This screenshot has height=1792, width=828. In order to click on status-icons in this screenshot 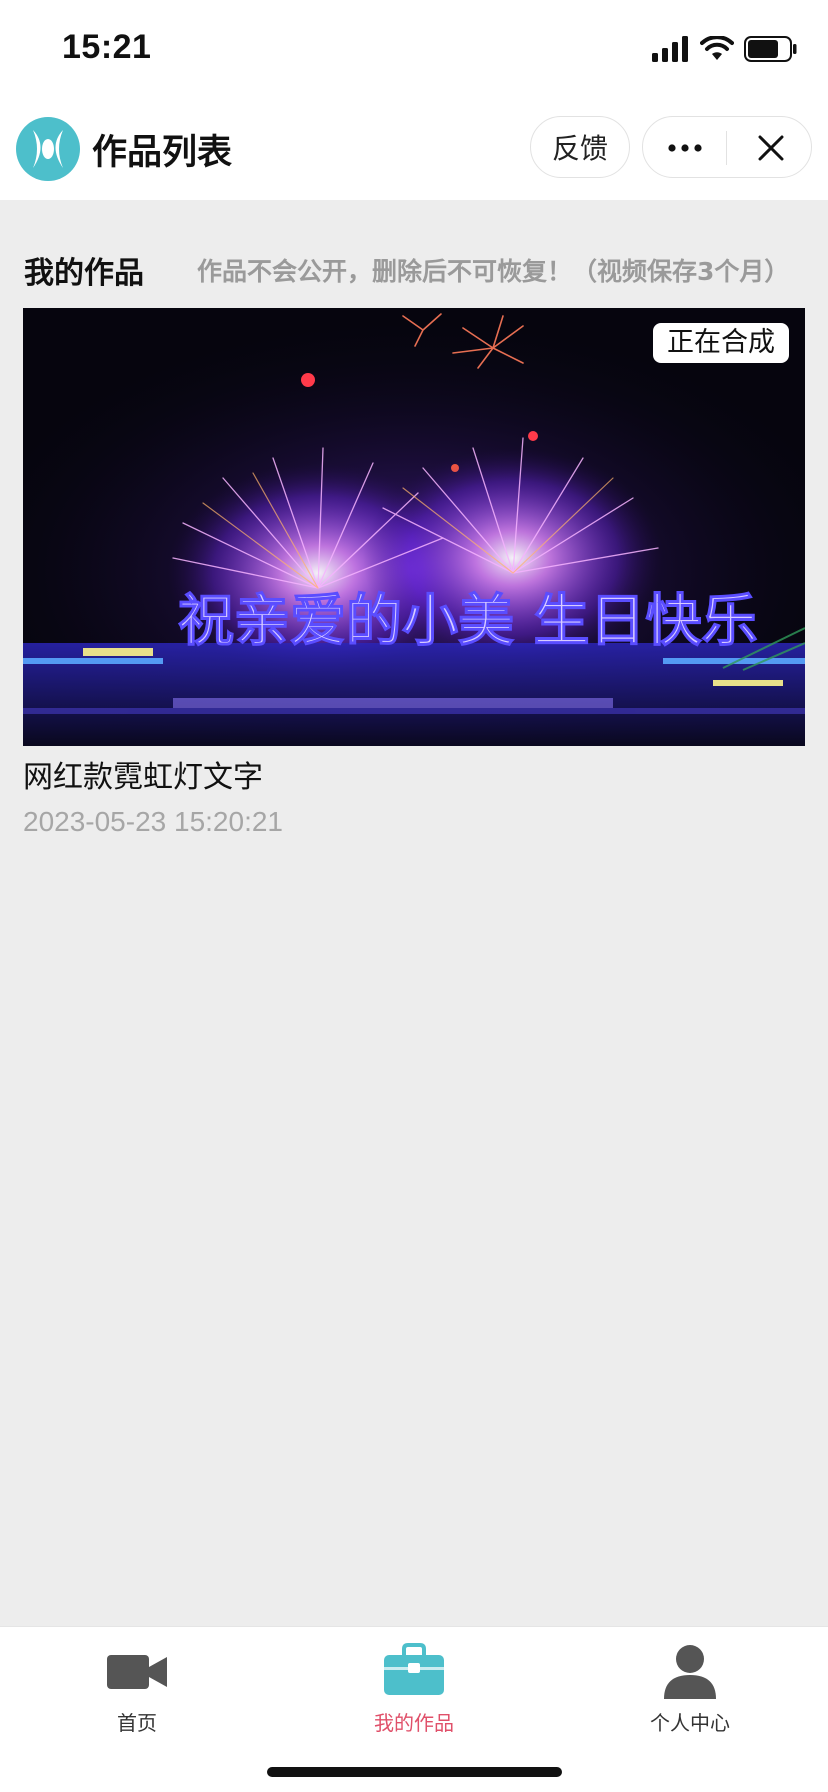, I will do `click(725, 49)`.